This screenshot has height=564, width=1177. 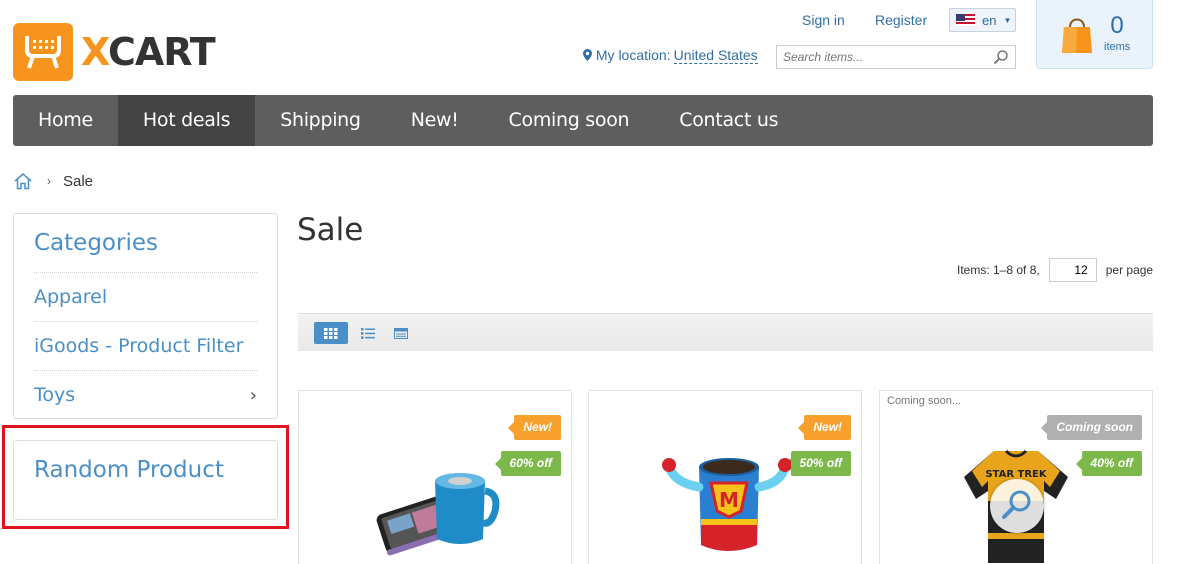 I want to click on product-card: New! 50% off M, so click(x=725, y=477).